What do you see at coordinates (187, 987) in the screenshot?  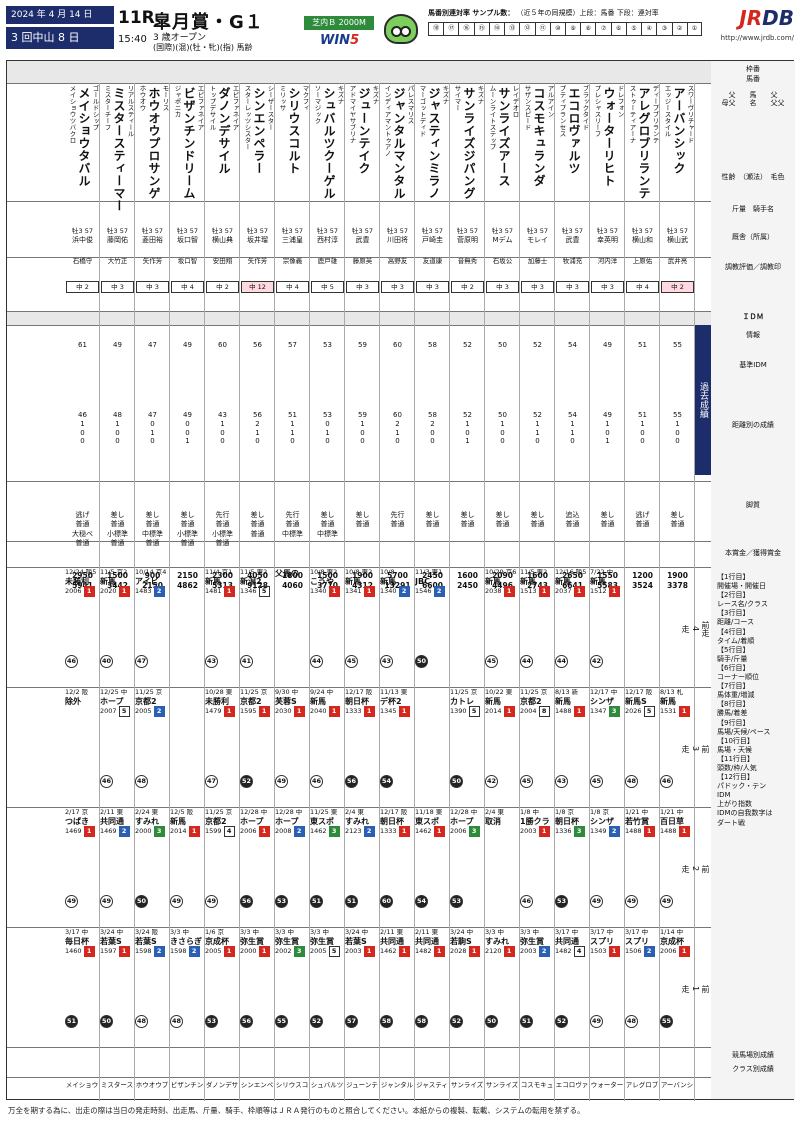 I see `past-race-block: 3/3 中きさらぎ 1598 2 48` at bounding box center [187, 987].